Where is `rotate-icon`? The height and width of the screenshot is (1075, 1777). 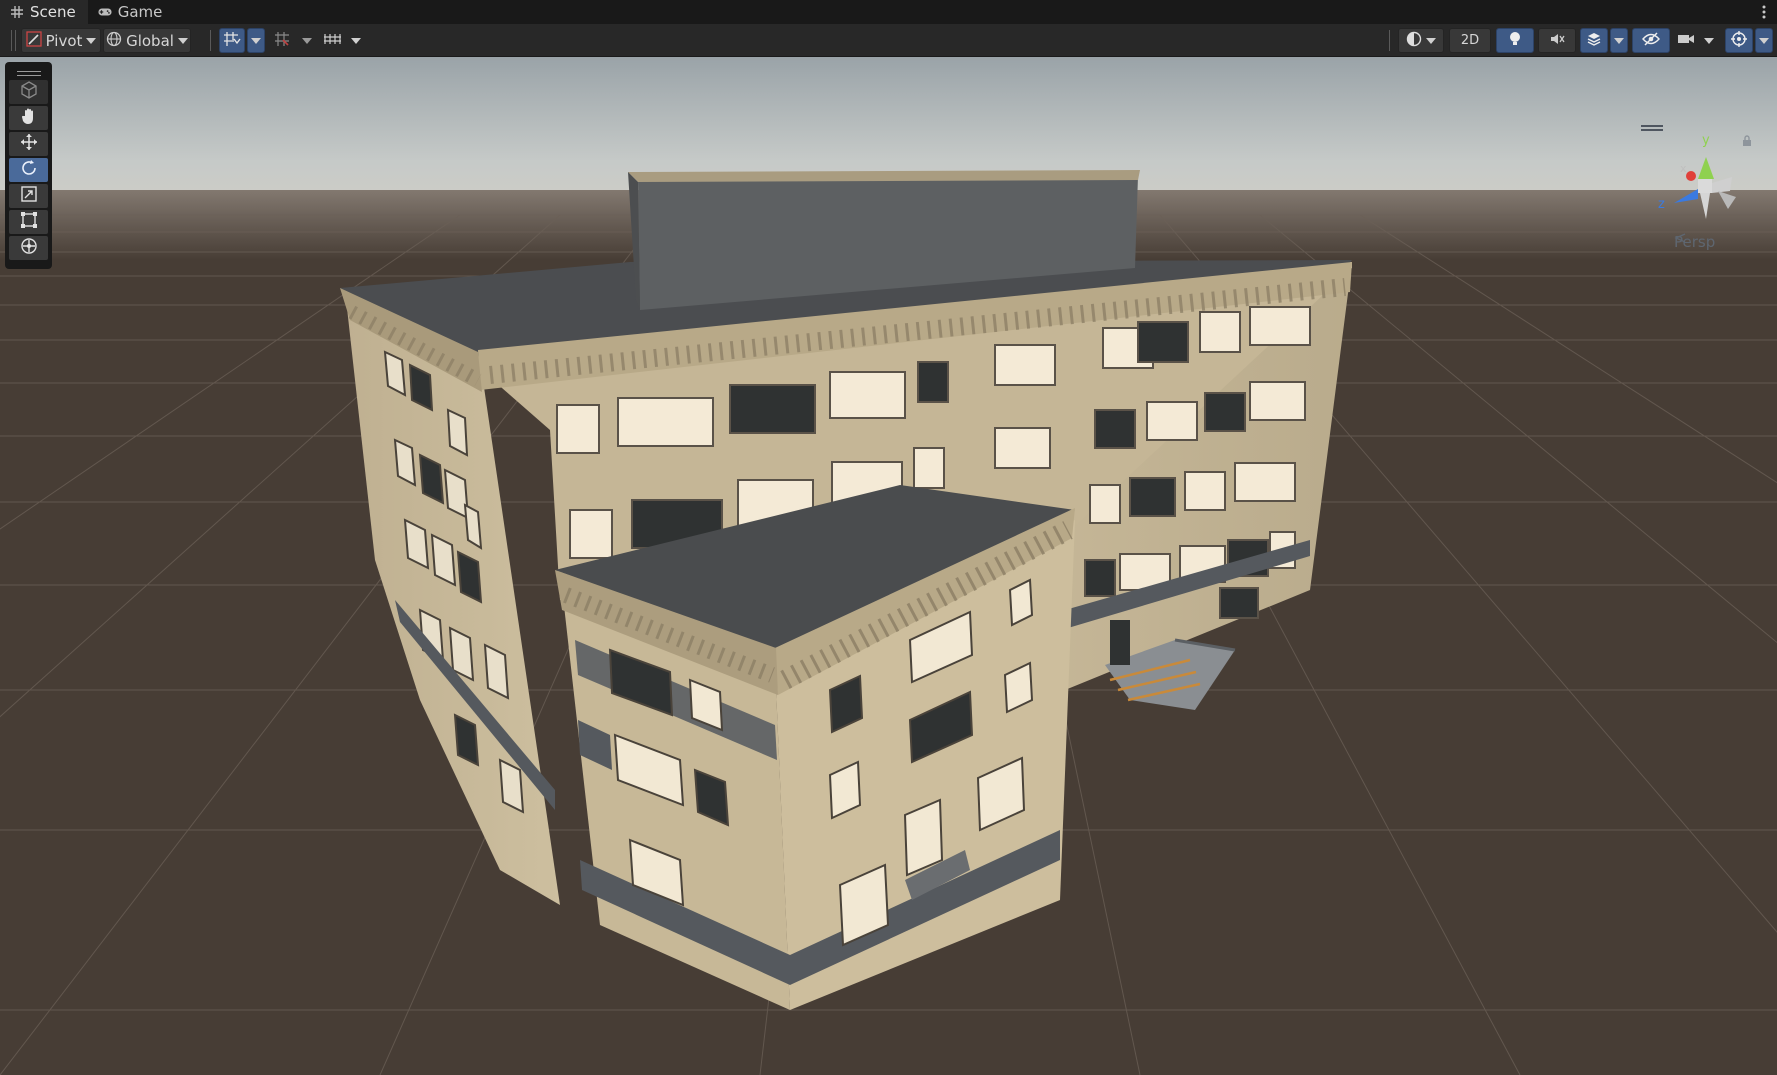 rotate-icon is located at coordinates (29, 170).